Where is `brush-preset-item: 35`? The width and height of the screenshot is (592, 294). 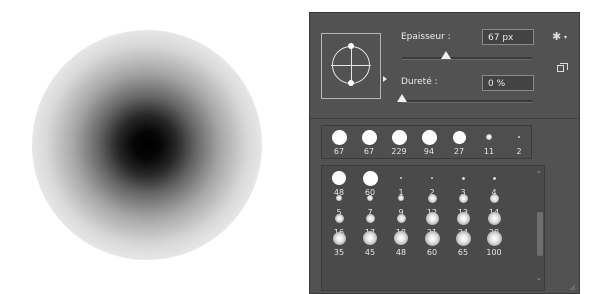
brush-preset-item: 35 is located at coordinates (339, 244).